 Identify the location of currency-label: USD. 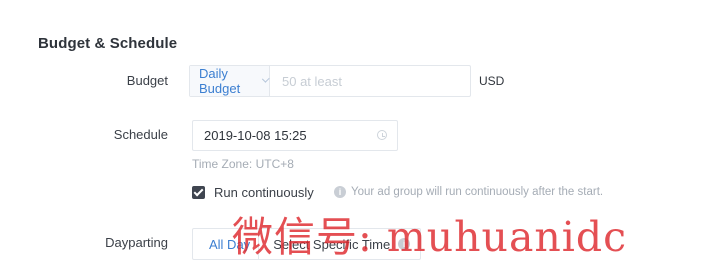
(492, 81).